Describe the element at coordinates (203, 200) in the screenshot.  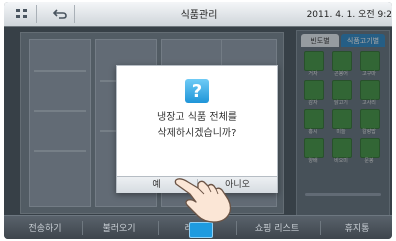
I see `pointing-hand-icon` at that location.